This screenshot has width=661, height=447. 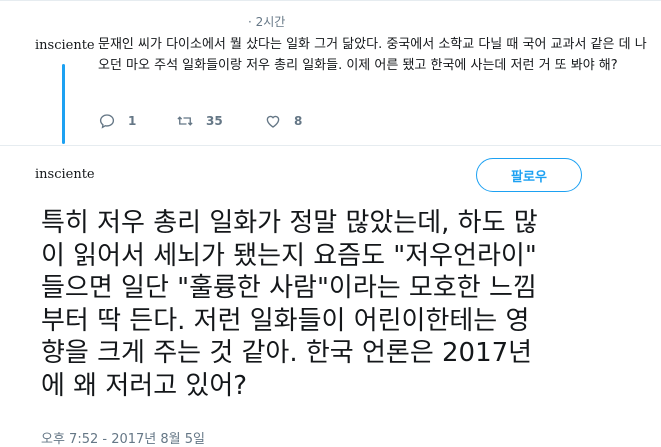 What do you see at coordinates (266, 21) in the screenshot?
I see `reply-time-ago: · 2시간` at bounding box center [266, 21].